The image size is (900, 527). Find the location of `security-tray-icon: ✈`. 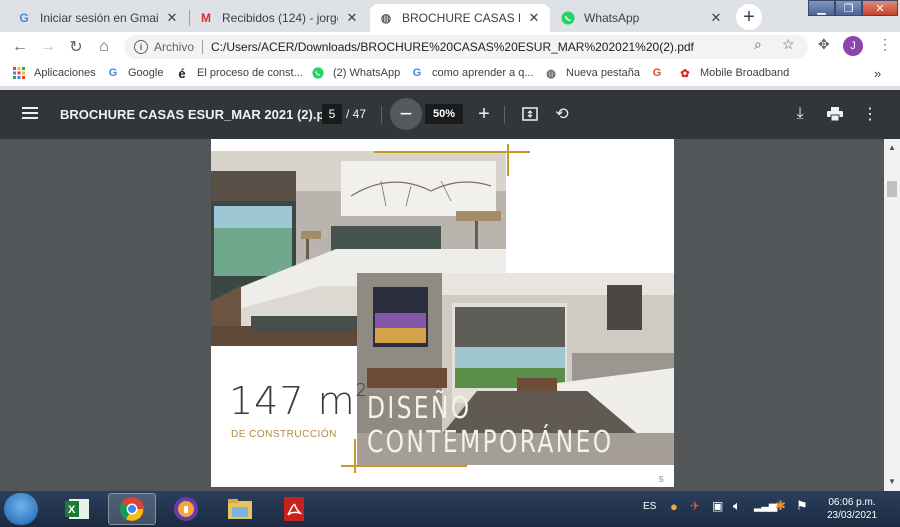

security-tray-icon: ✈ is located at coordinates (695, 506).